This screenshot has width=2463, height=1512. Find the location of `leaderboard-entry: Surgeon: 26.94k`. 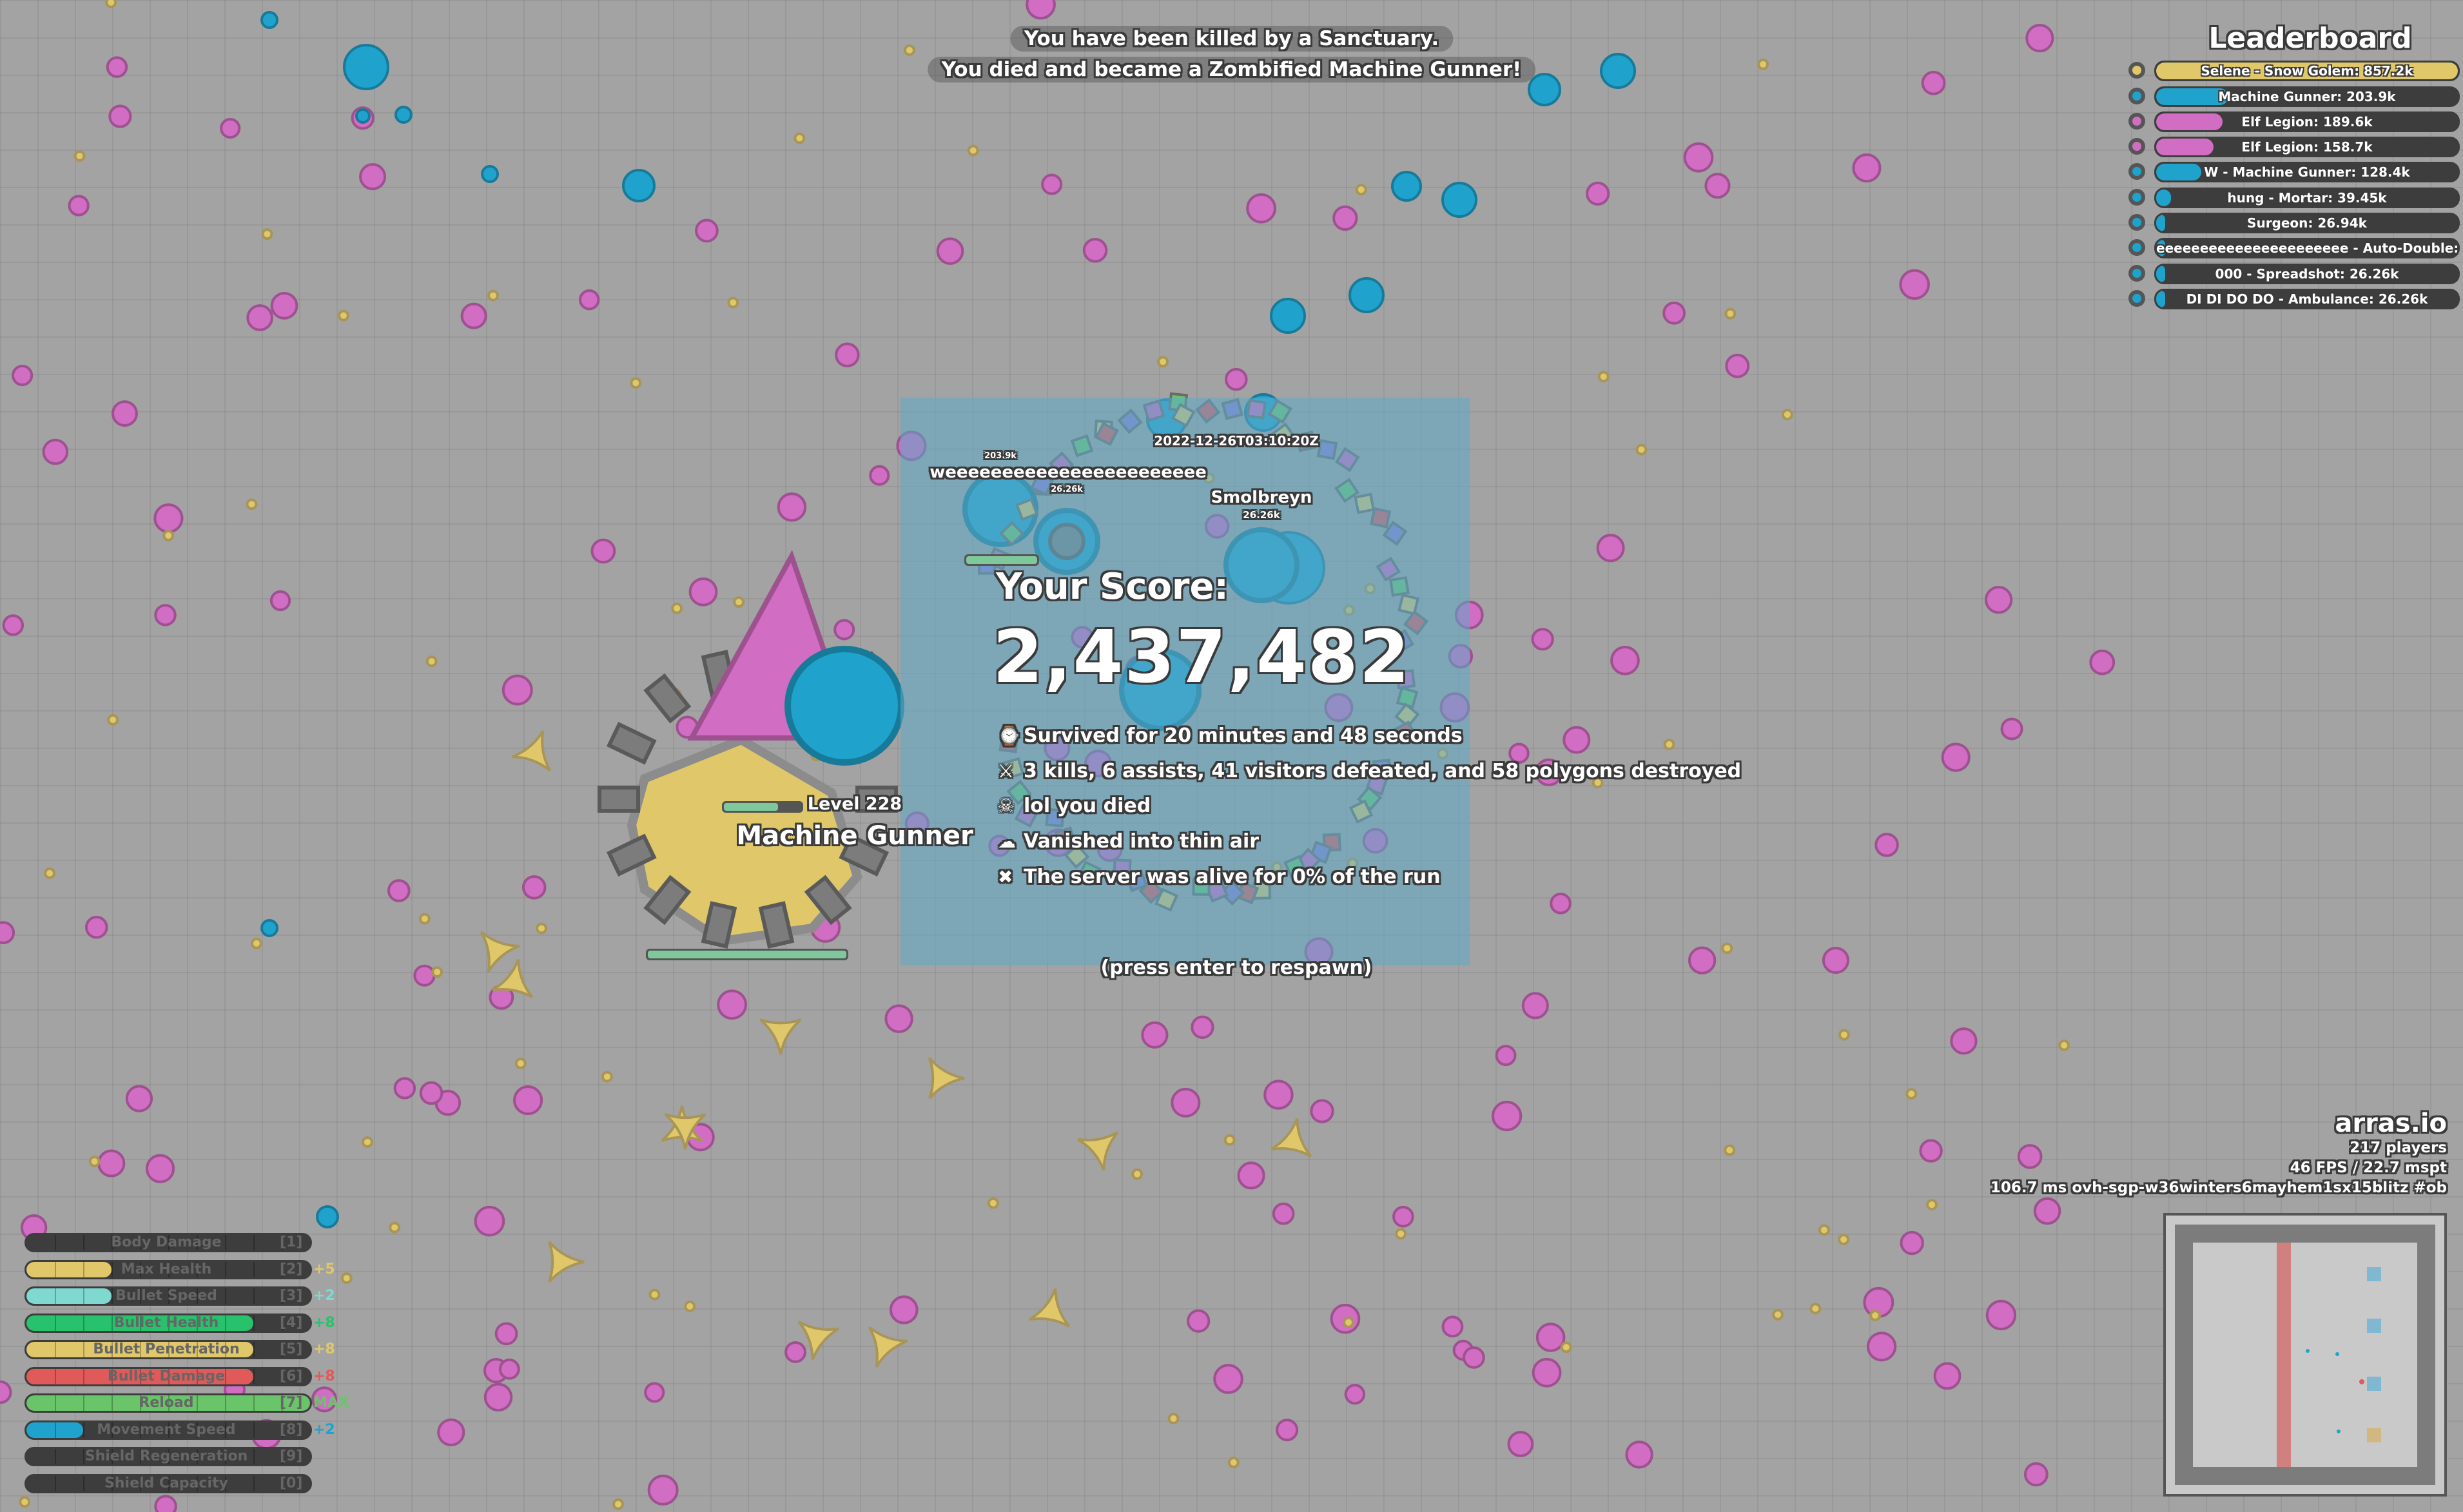

leaderboard-entry: Surgeon: 26.94k is located at coordinates (2294, 223).